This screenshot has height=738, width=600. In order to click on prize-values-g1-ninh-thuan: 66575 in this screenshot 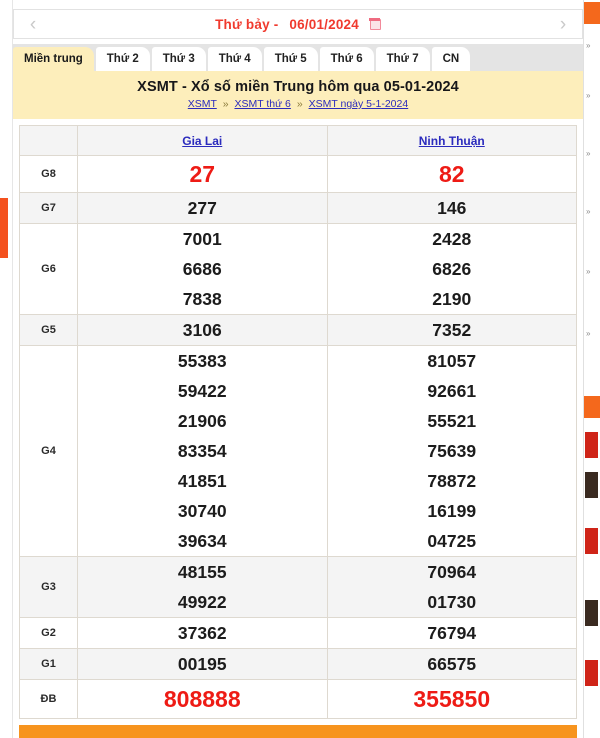, I will do `click(451, 664)`.